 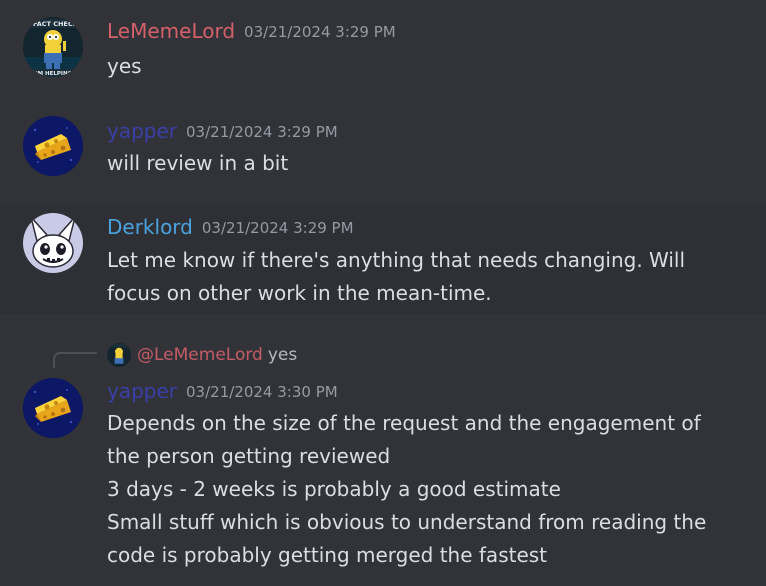 I want to click on timestamp: 03/21/2024 3:30 PM, so click(x=262, y=392).